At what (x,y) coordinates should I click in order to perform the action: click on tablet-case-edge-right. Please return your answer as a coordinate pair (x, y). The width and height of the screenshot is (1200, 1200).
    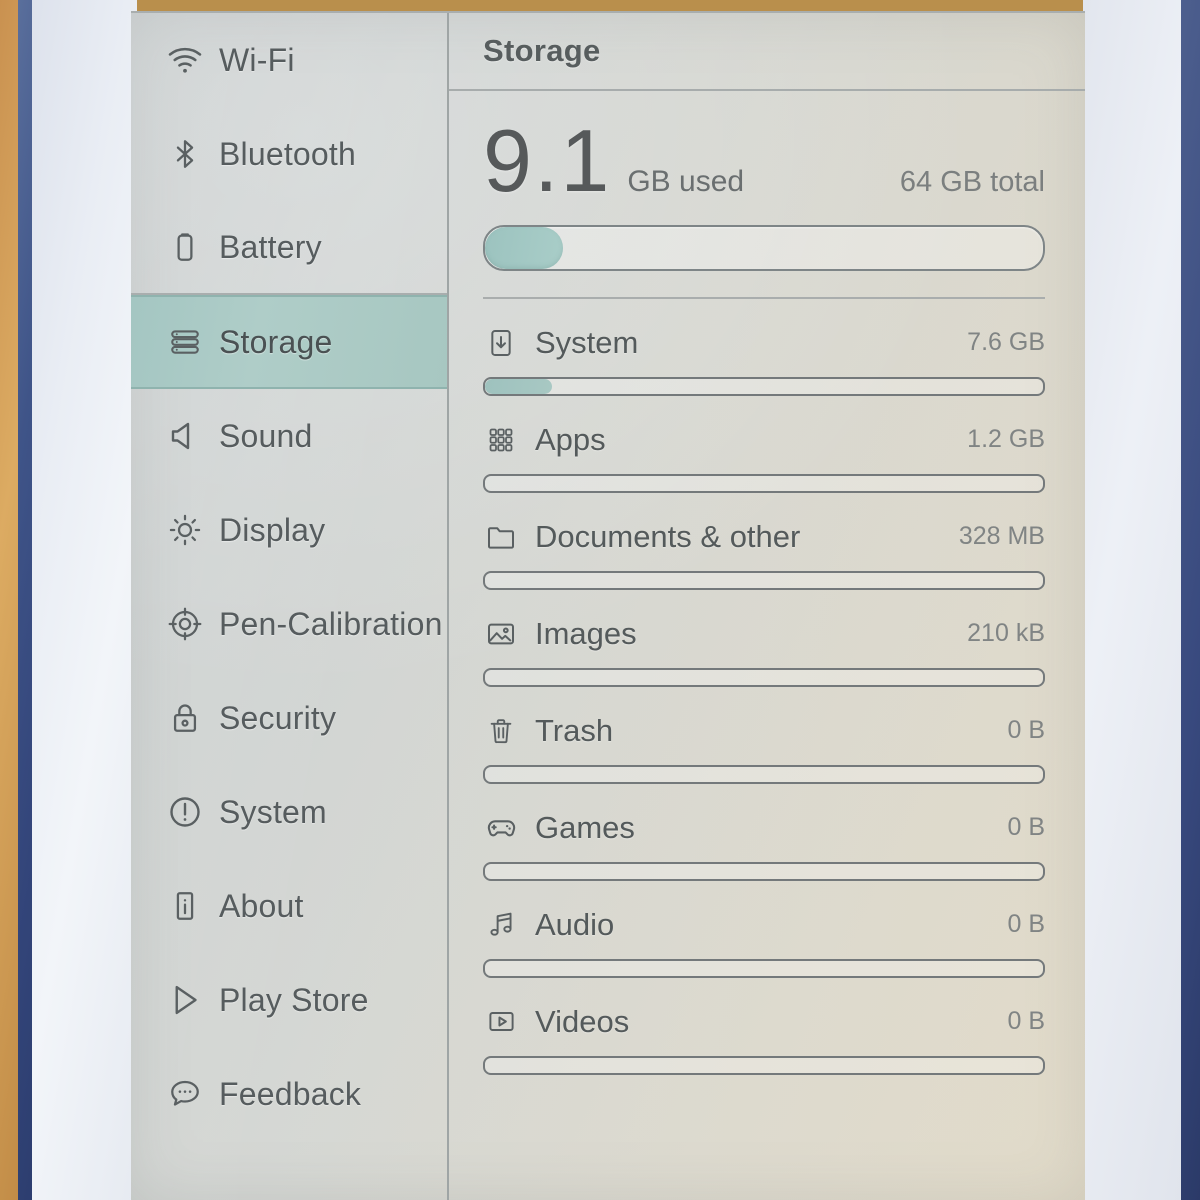
    Looking at the image, I should click on (1190, 600).